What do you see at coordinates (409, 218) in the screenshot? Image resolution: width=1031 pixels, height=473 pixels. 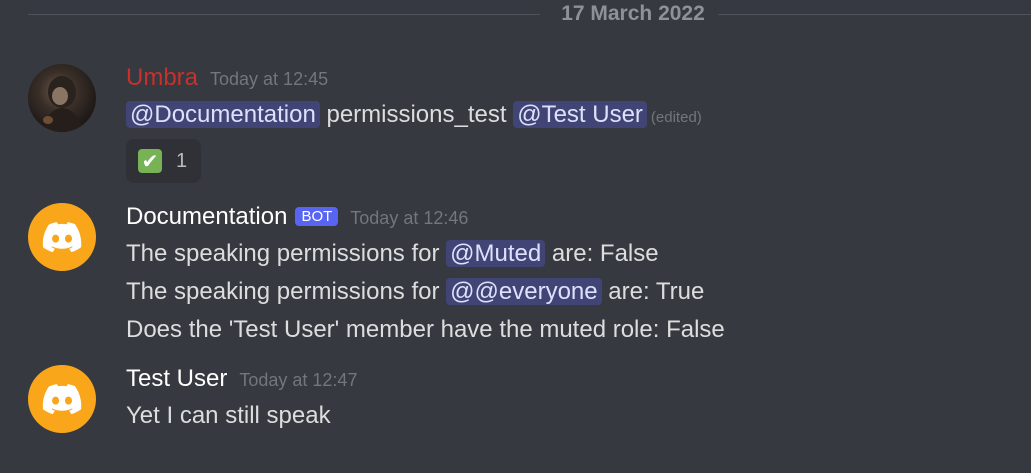 I see `timestamp: Today at 12:46` at bounding box center [409, 218].